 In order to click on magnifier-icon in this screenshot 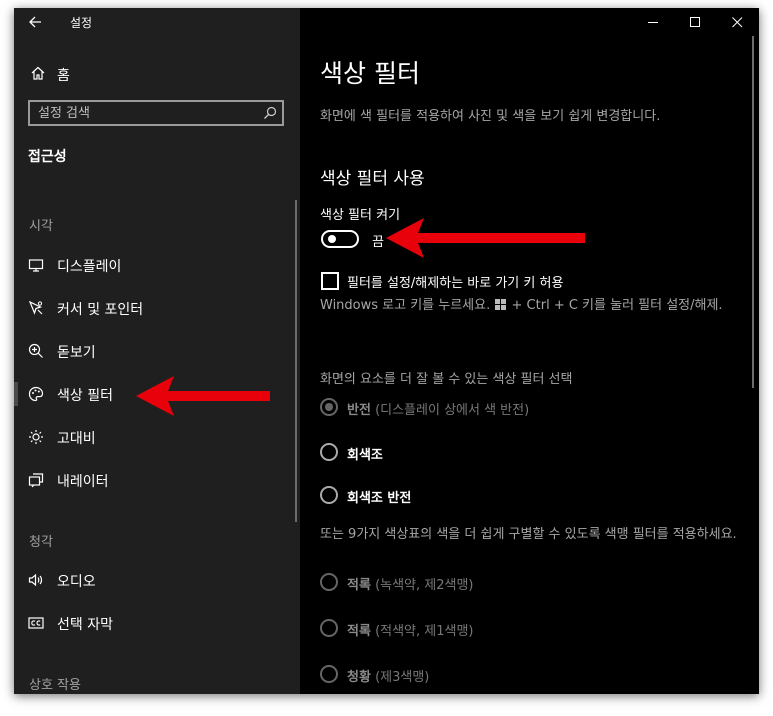, I will do `click(35, 350)`.